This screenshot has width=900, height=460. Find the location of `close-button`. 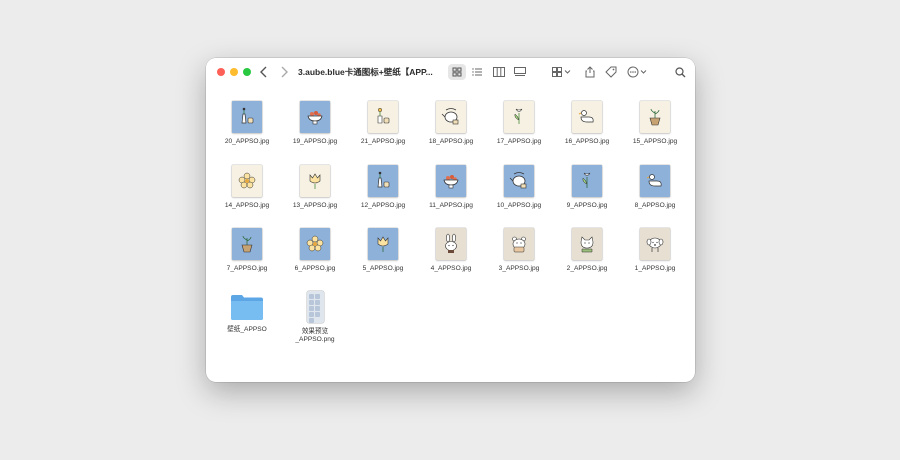

close-button is located at coordinates (221, 72).